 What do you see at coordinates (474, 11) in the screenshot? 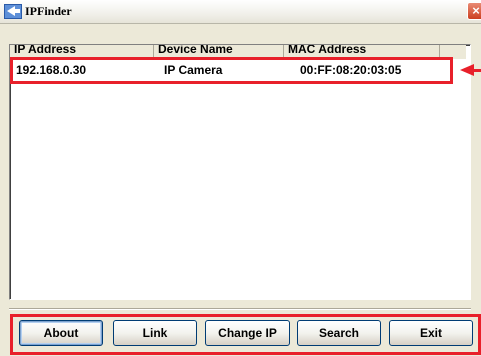
I see `close-icon: ×` at bounding box center [474, 11].